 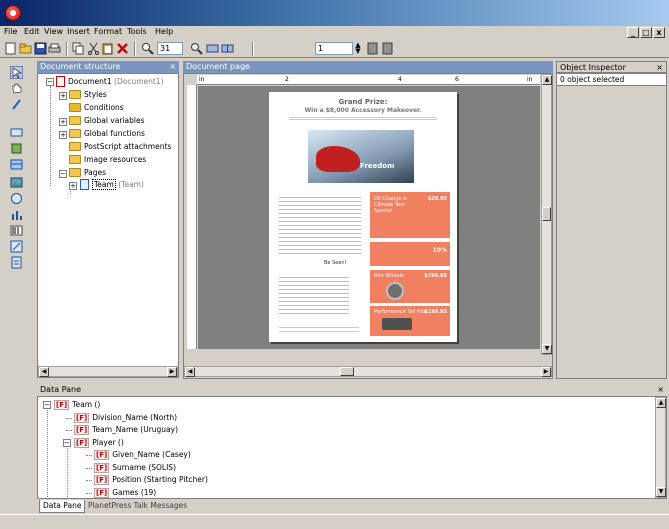 What do you see at coordinates (147, 48) in the screenshot?
I see `zoom-icon` at bounding box center [147, 48].